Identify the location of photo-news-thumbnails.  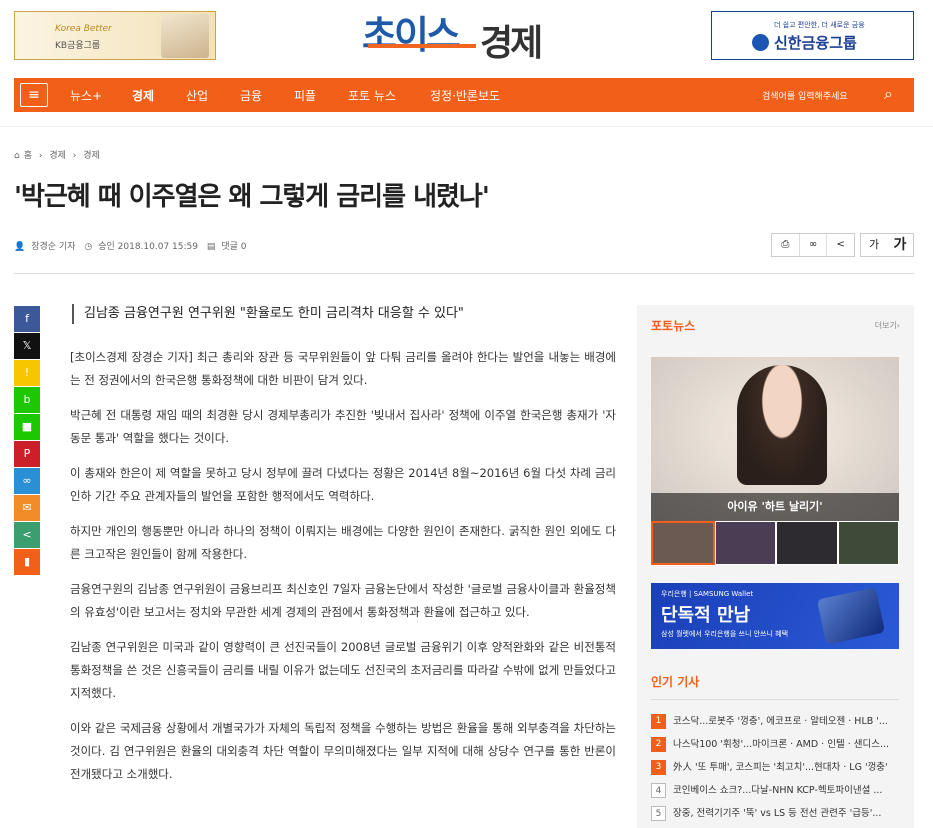
(775, 543).